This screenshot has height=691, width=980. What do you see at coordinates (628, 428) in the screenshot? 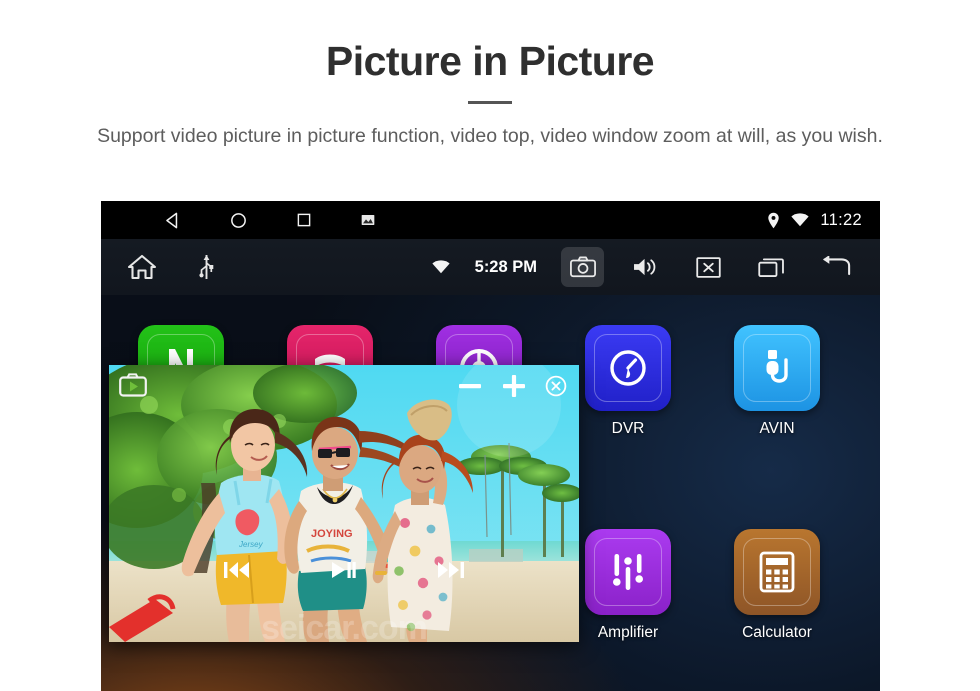
I see `app-label: DVR` at bounding box center [628, 428].